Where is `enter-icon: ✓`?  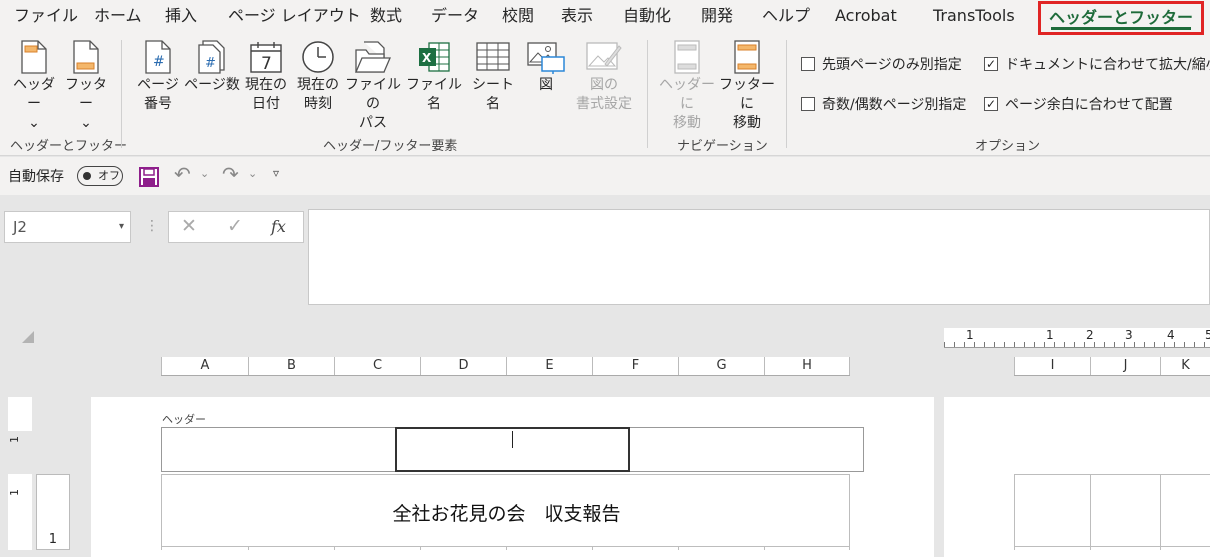 enter-icon: ✓ is located at coordinates (235, 226).